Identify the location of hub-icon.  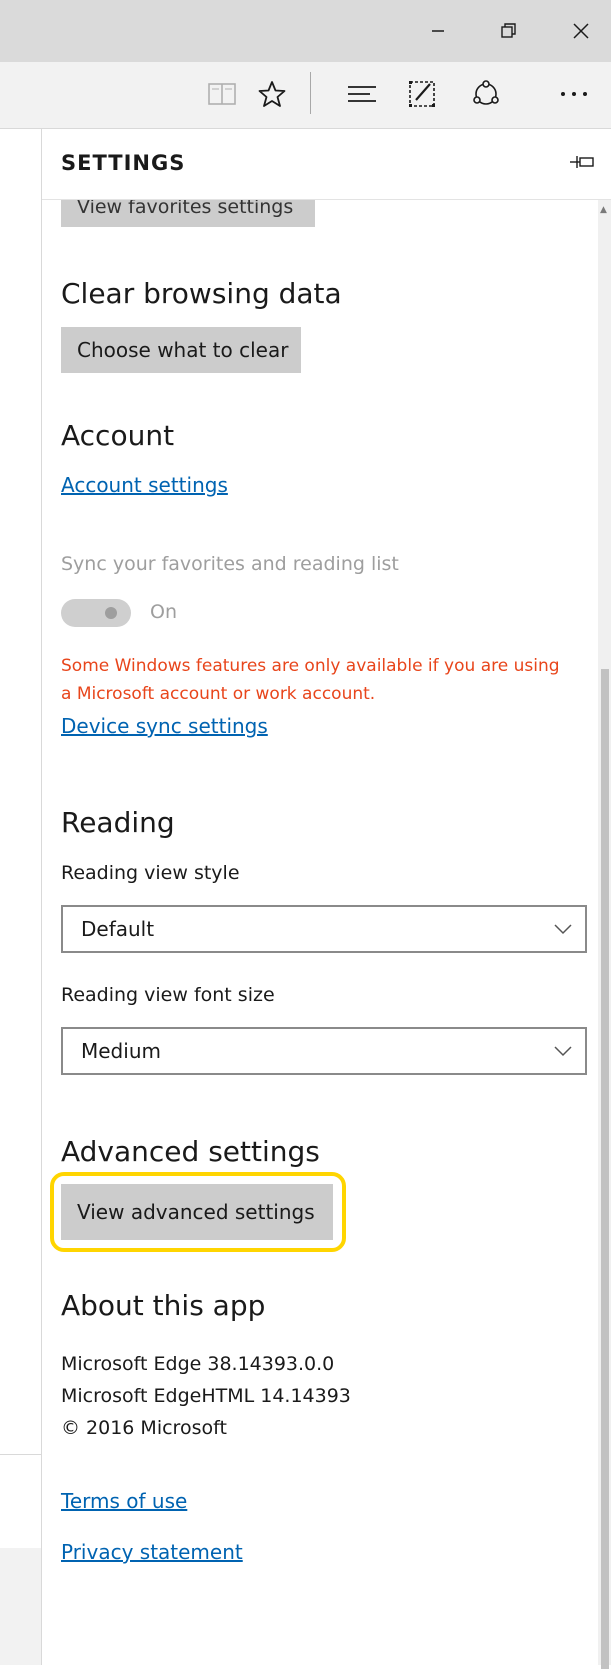
(362, 94).